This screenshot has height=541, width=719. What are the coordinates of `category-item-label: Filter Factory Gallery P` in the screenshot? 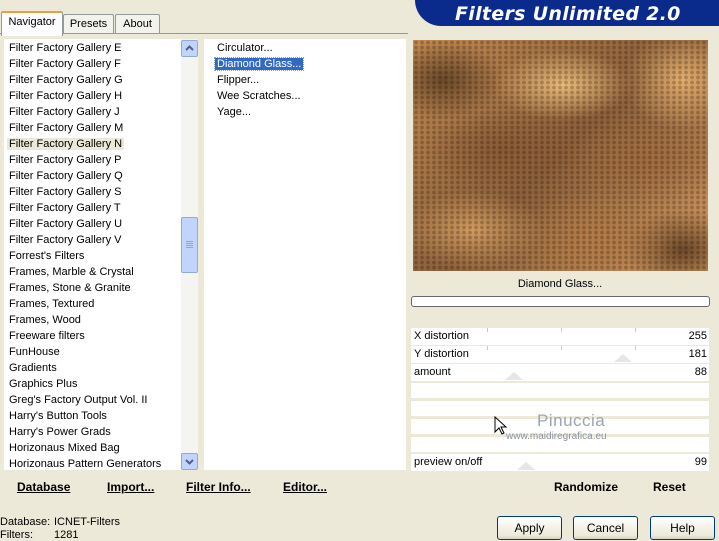 It's located at (65, 160).